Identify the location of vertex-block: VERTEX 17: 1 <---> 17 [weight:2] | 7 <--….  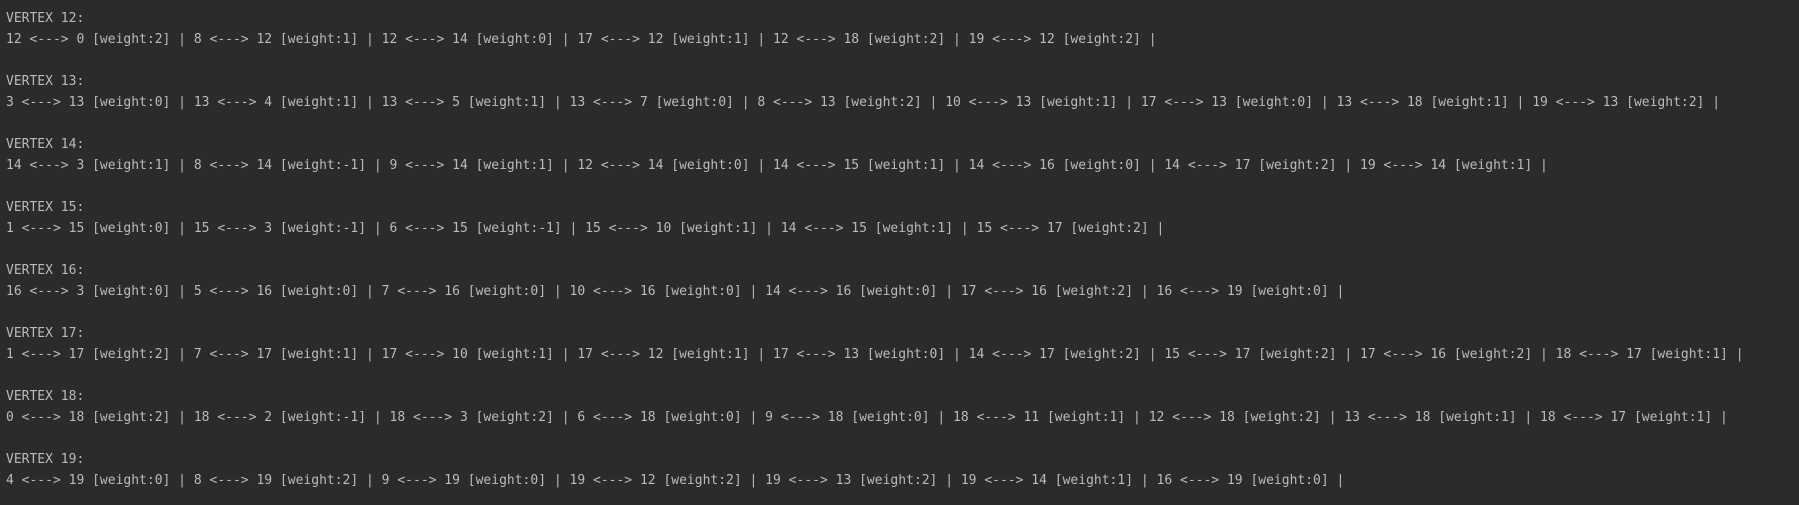
(902, 354).